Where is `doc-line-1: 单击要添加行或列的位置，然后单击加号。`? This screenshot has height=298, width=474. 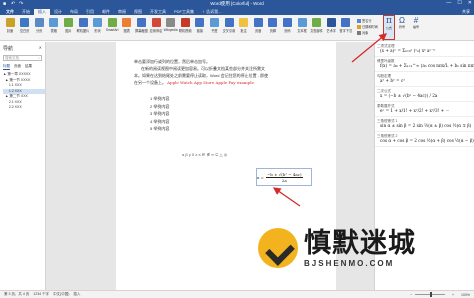
doc-line-1: 单击要添加行或列的位置，然后单击加号。 is located at coordinates (172, 61).